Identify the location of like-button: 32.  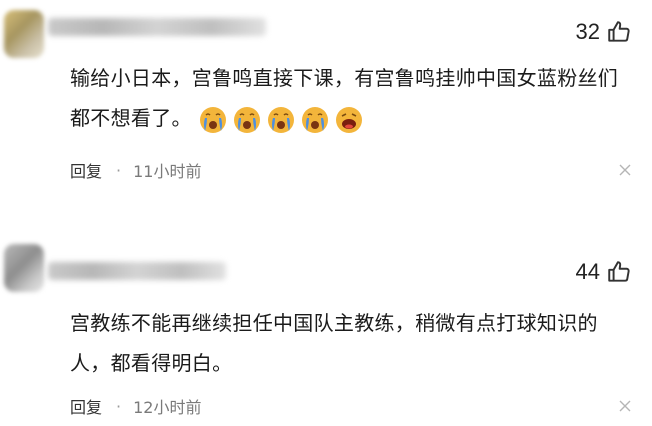
(604, 32).